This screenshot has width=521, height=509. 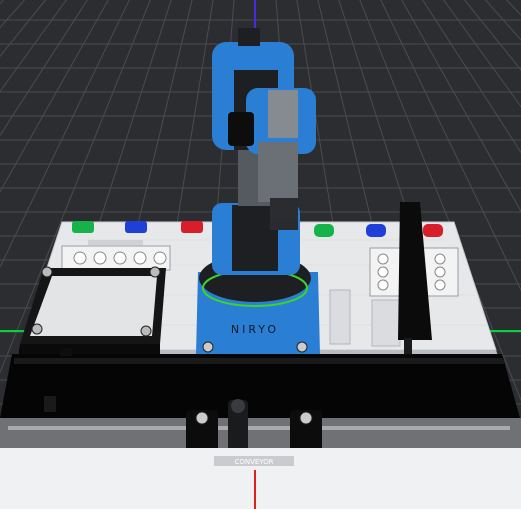 What do you see at coordinates (136, 227) in the screenshot?
I see `swatch-blue-left` at bounding box center [136, 227].